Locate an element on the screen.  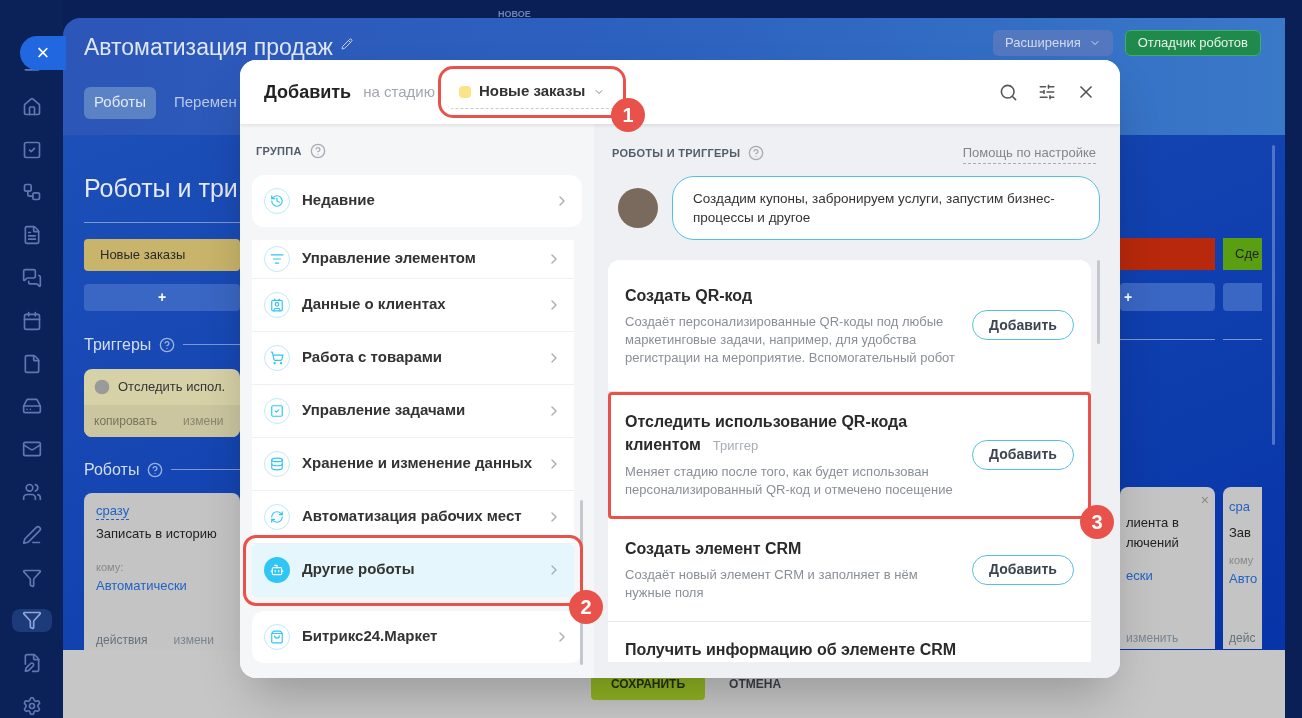
people-icon is located at coordinates (31, 492).